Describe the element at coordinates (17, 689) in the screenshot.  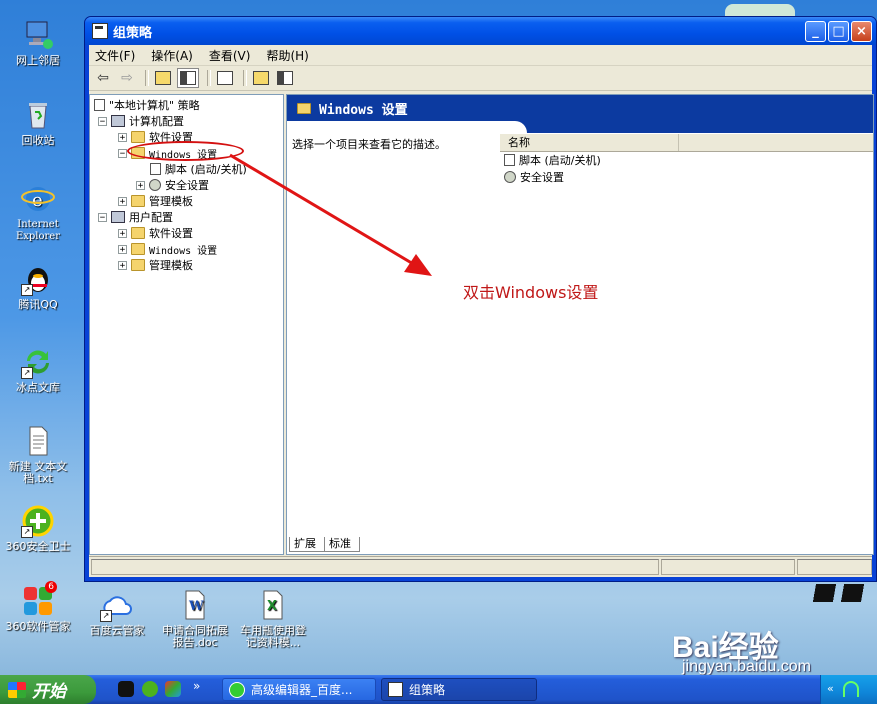
I see `windows-flag-icon` at that location.